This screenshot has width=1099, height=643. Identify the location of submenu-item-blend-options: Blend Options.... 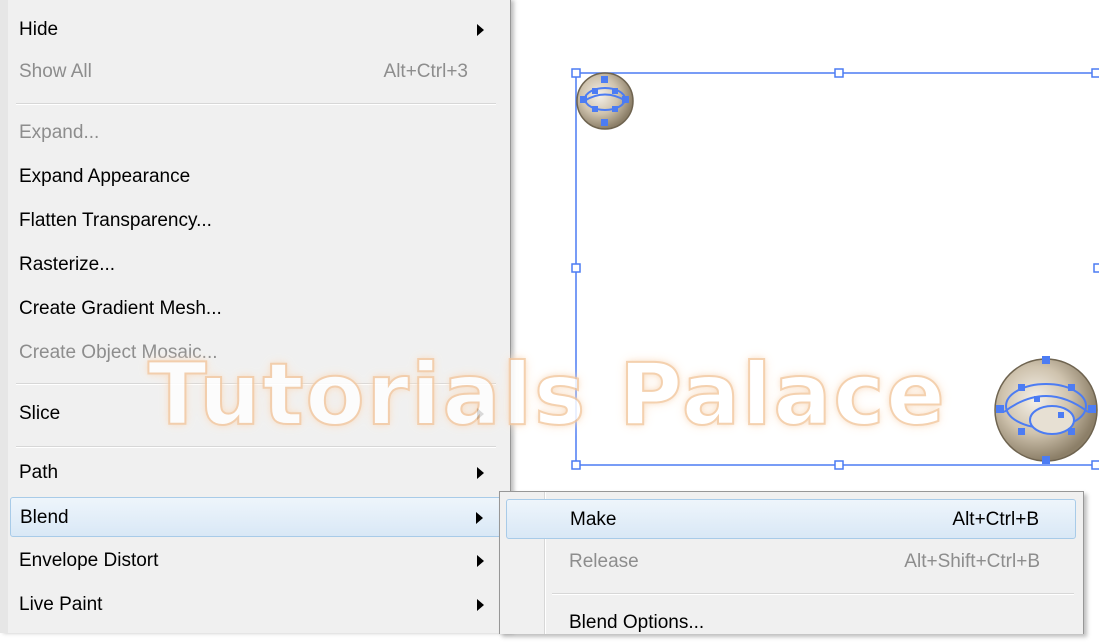
(791, 623).